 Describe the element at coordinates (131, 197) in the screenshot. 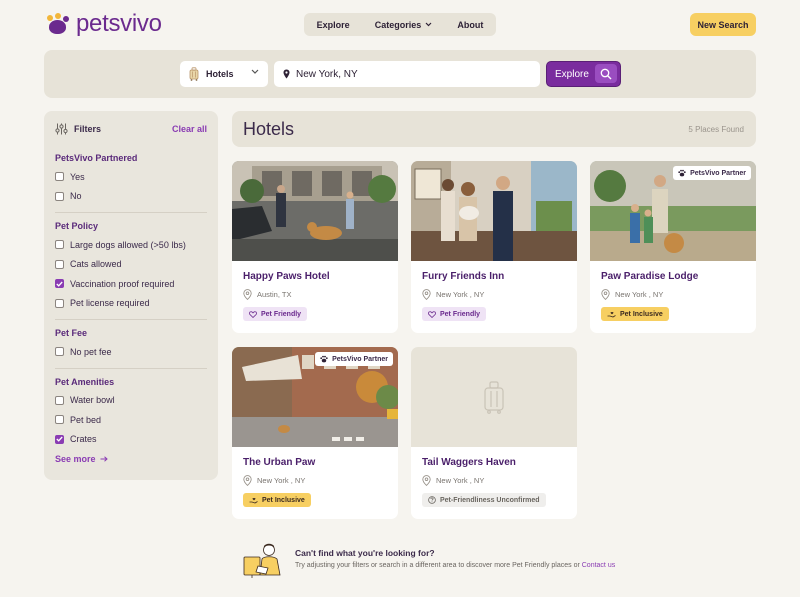

I see `filter-option-no: No` at that location.